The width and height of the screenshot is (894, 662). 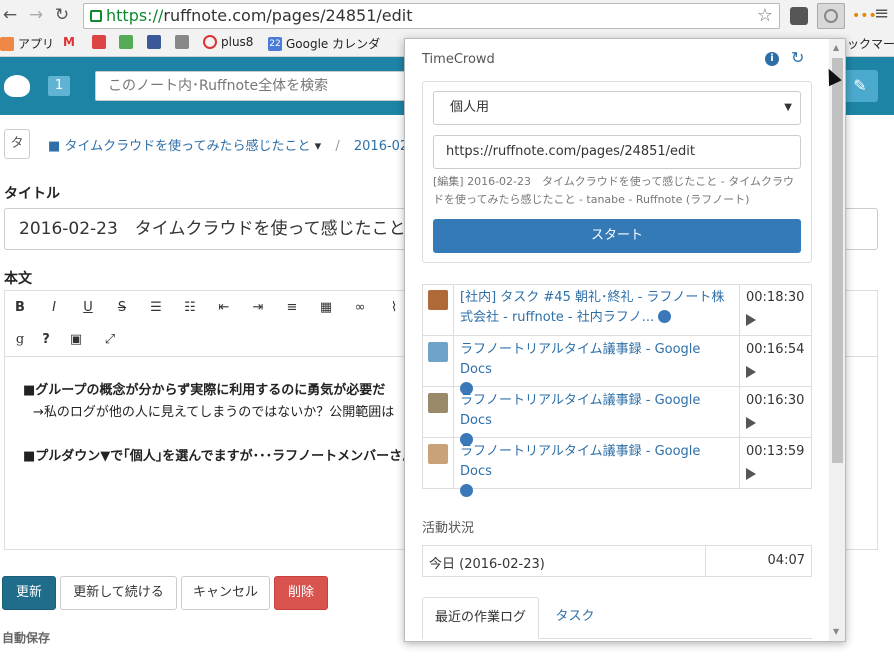 I want to click on body-line: ■グループの概念が分からず実際に利用するのに勇気が必要だ, so click(x=204, y=390).